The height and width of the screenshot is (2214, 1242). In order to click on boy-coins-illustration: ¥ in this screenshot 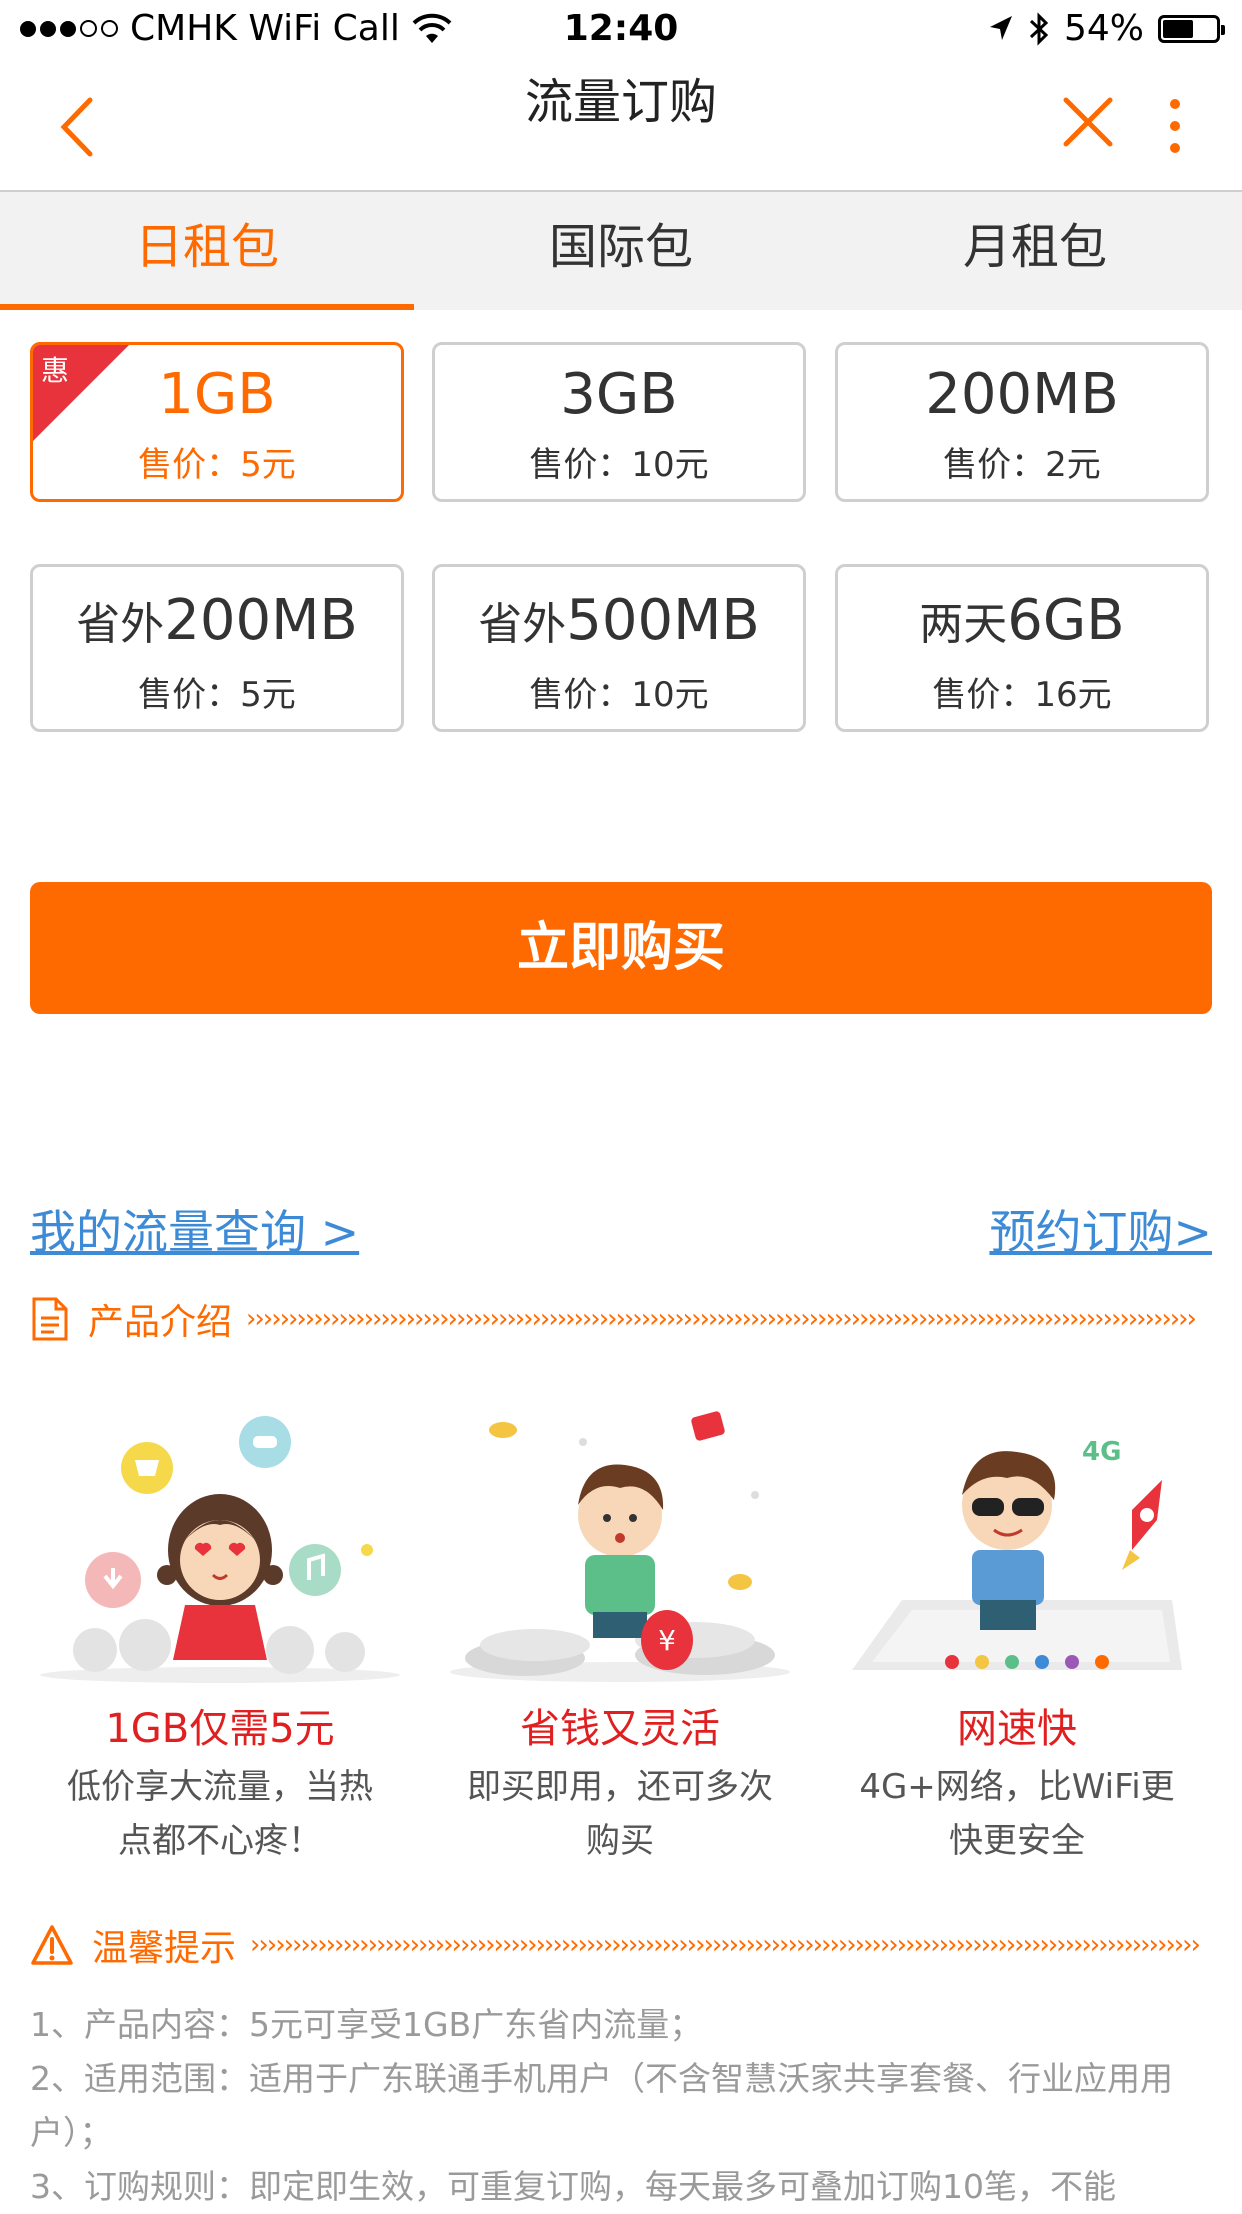, I will do `click(620, 1546)`.